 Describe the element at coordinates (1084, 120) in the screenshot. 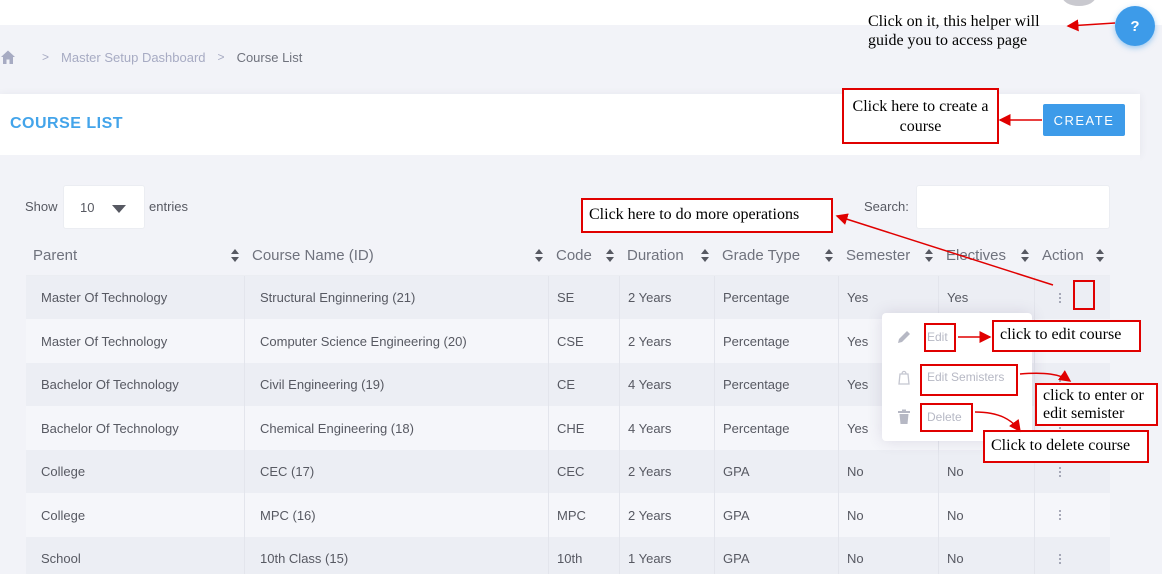

I see `create-button: CREATE` at that location.